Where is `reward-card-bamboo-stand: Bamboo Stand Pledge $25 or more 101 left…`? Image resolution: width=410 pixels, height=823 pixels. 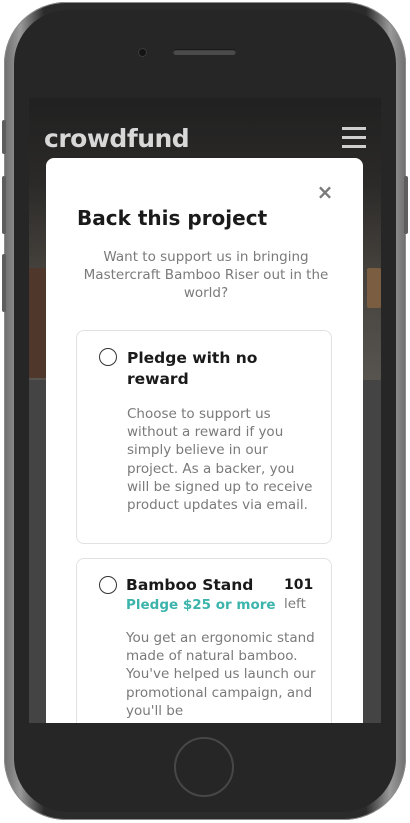
reward-card-bamboo-stand: Bamboo Stand Pledge $25 or more 101 left… is located at coordinates (204, 640).